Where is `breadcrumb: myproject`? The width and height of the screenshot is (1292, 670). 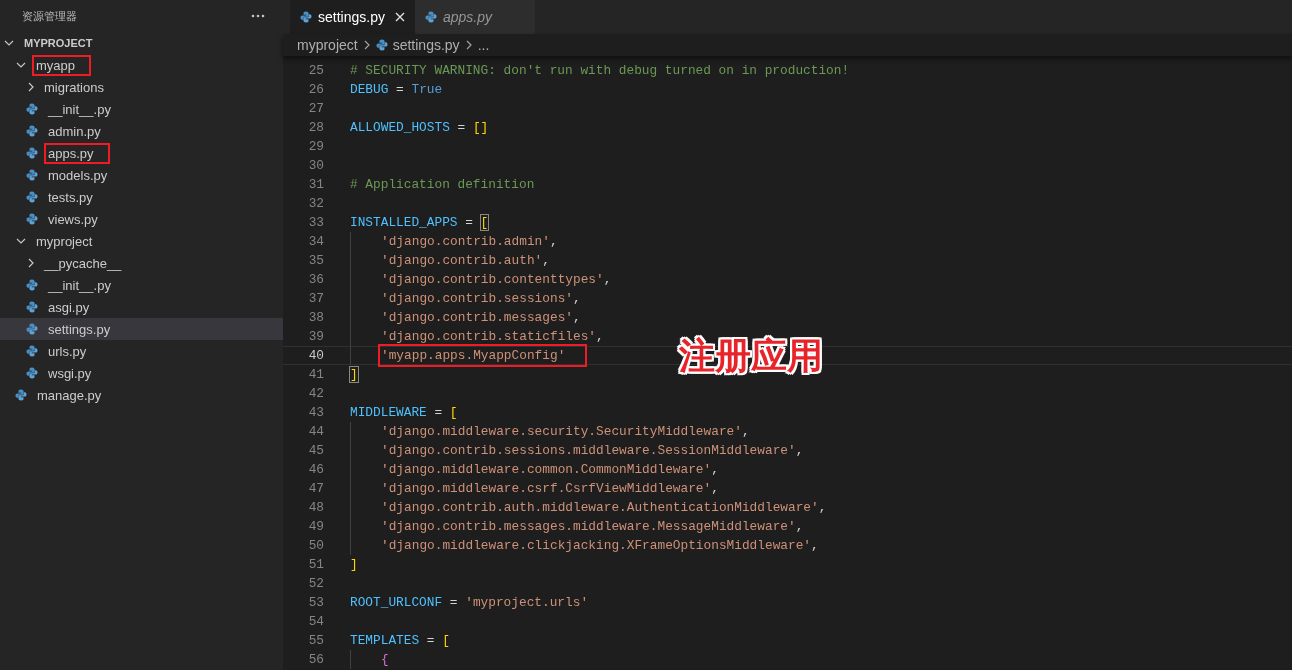 breadcrumb: myproject is located at coordinates (327, 45).